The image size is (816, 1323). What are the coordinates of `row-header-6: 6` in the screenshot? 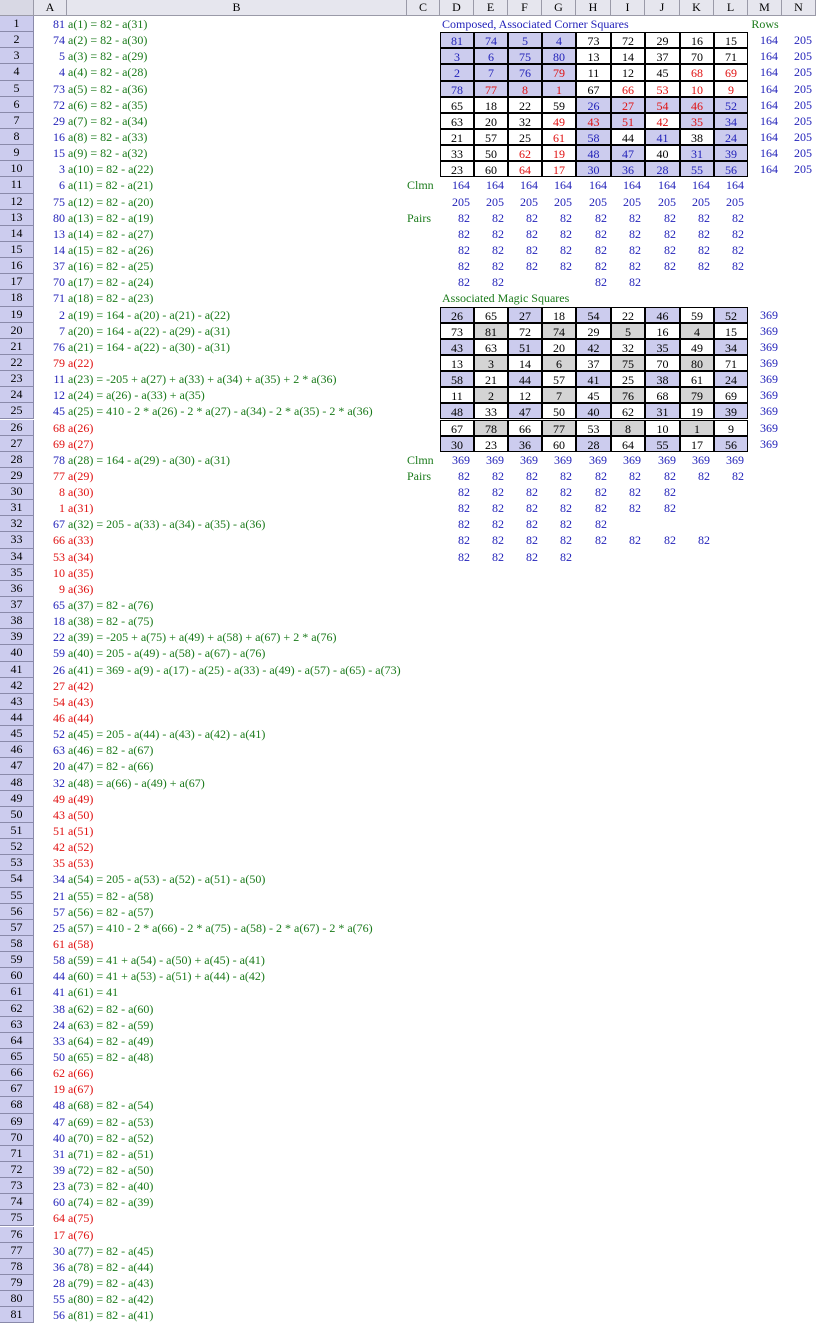 It's located at (17, 104).